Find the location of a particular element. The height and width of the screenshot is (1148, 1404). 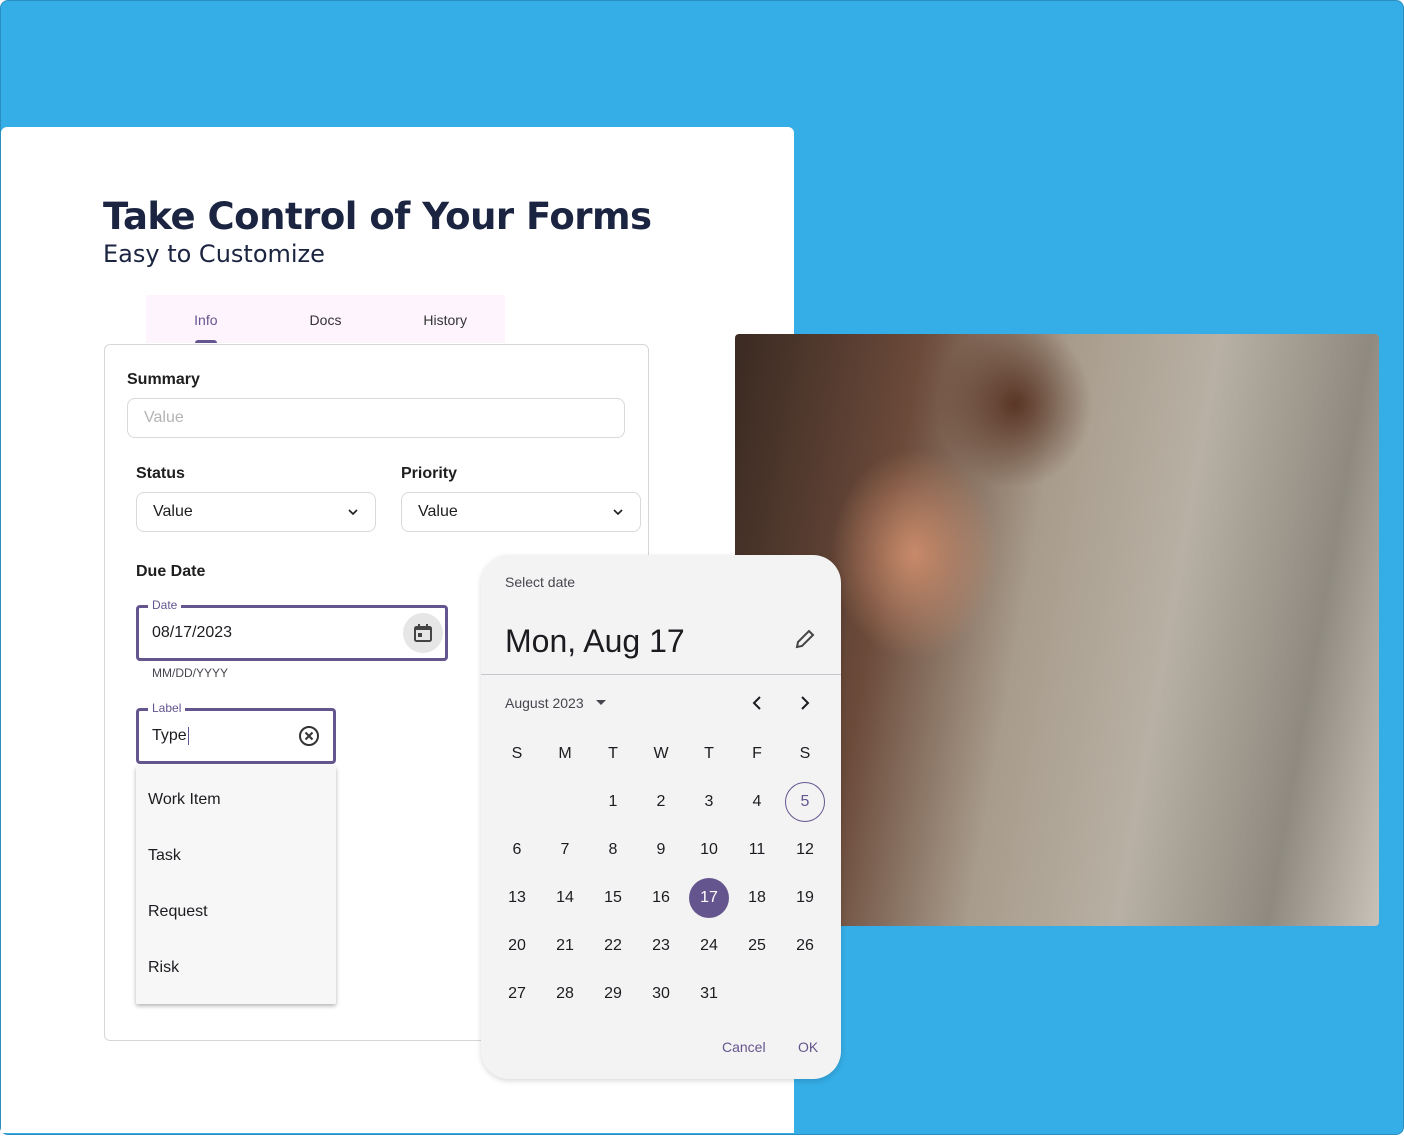

page-subtitle: Easy to Customize is located at coordinates (214, 254).